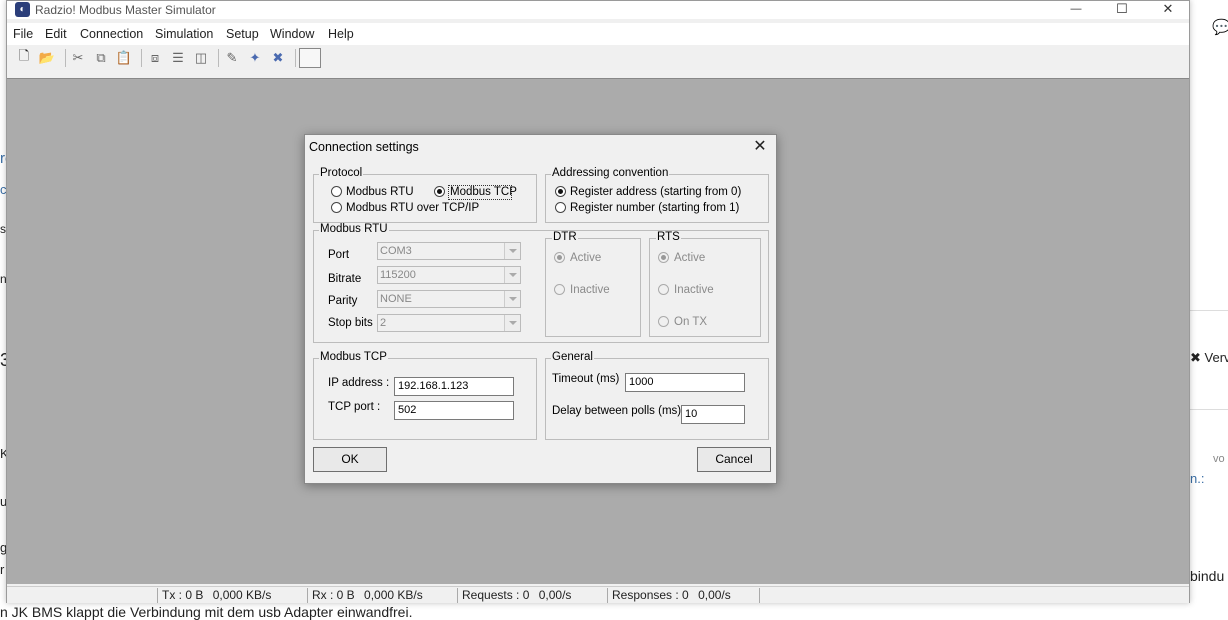 This screenshot has width=1228, height=620. What do you see at coordinates (449, 323) in the screenshot?
I see `stop-bits-select: 2` at bounding box center [449, 323].